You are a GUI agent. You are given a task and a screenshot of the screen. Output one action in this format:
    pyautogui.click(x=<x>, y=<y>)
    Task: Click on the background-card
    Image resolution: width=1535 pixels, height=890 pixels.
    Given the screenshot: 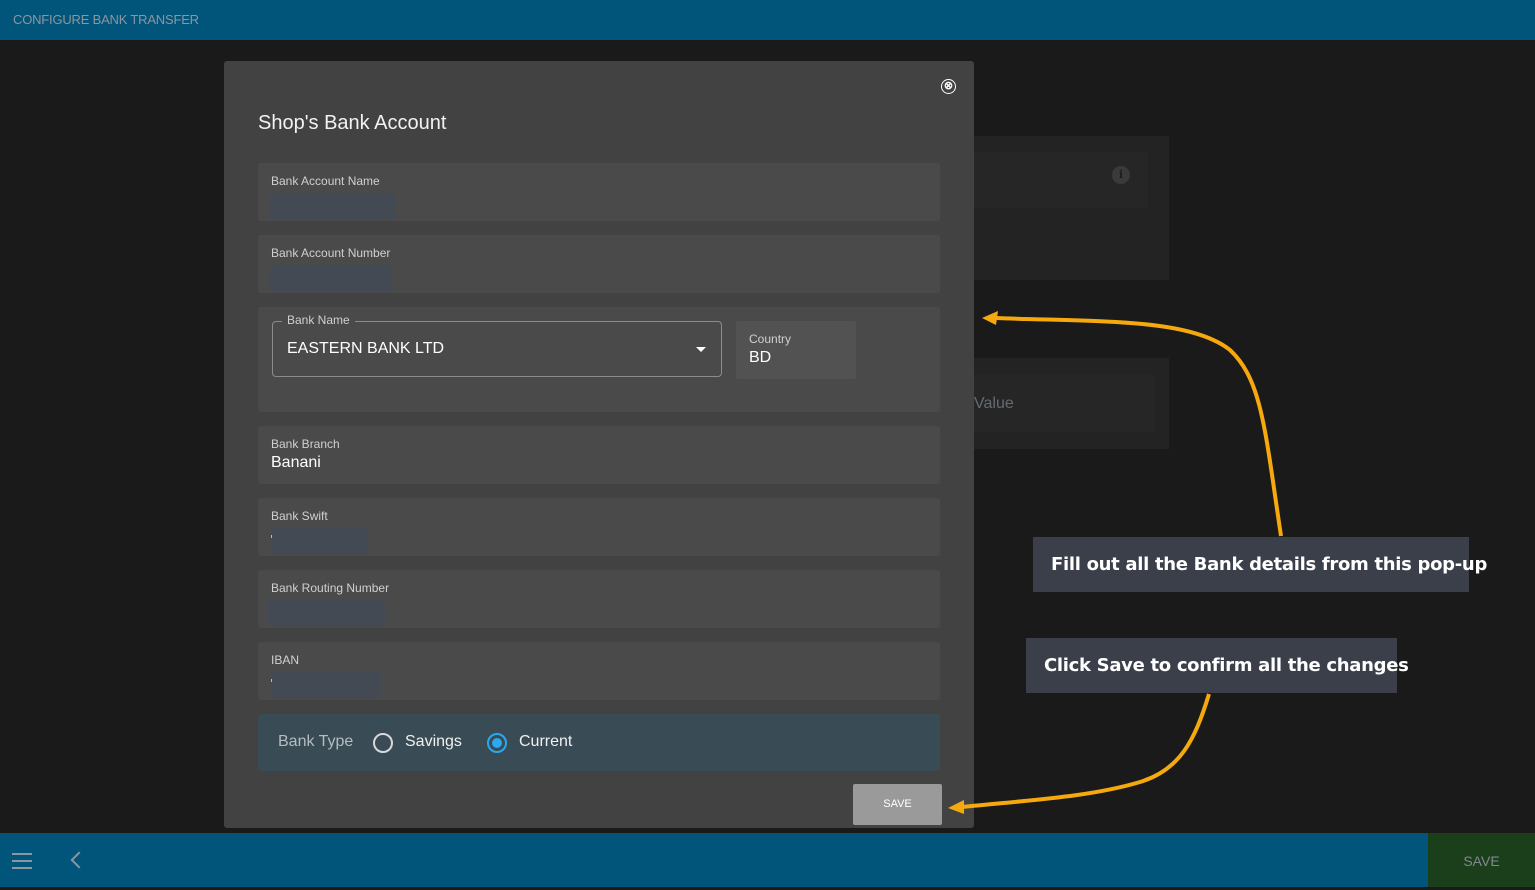 What is the action you would take?
    pyautogui.click(x=1064, y=208)
    